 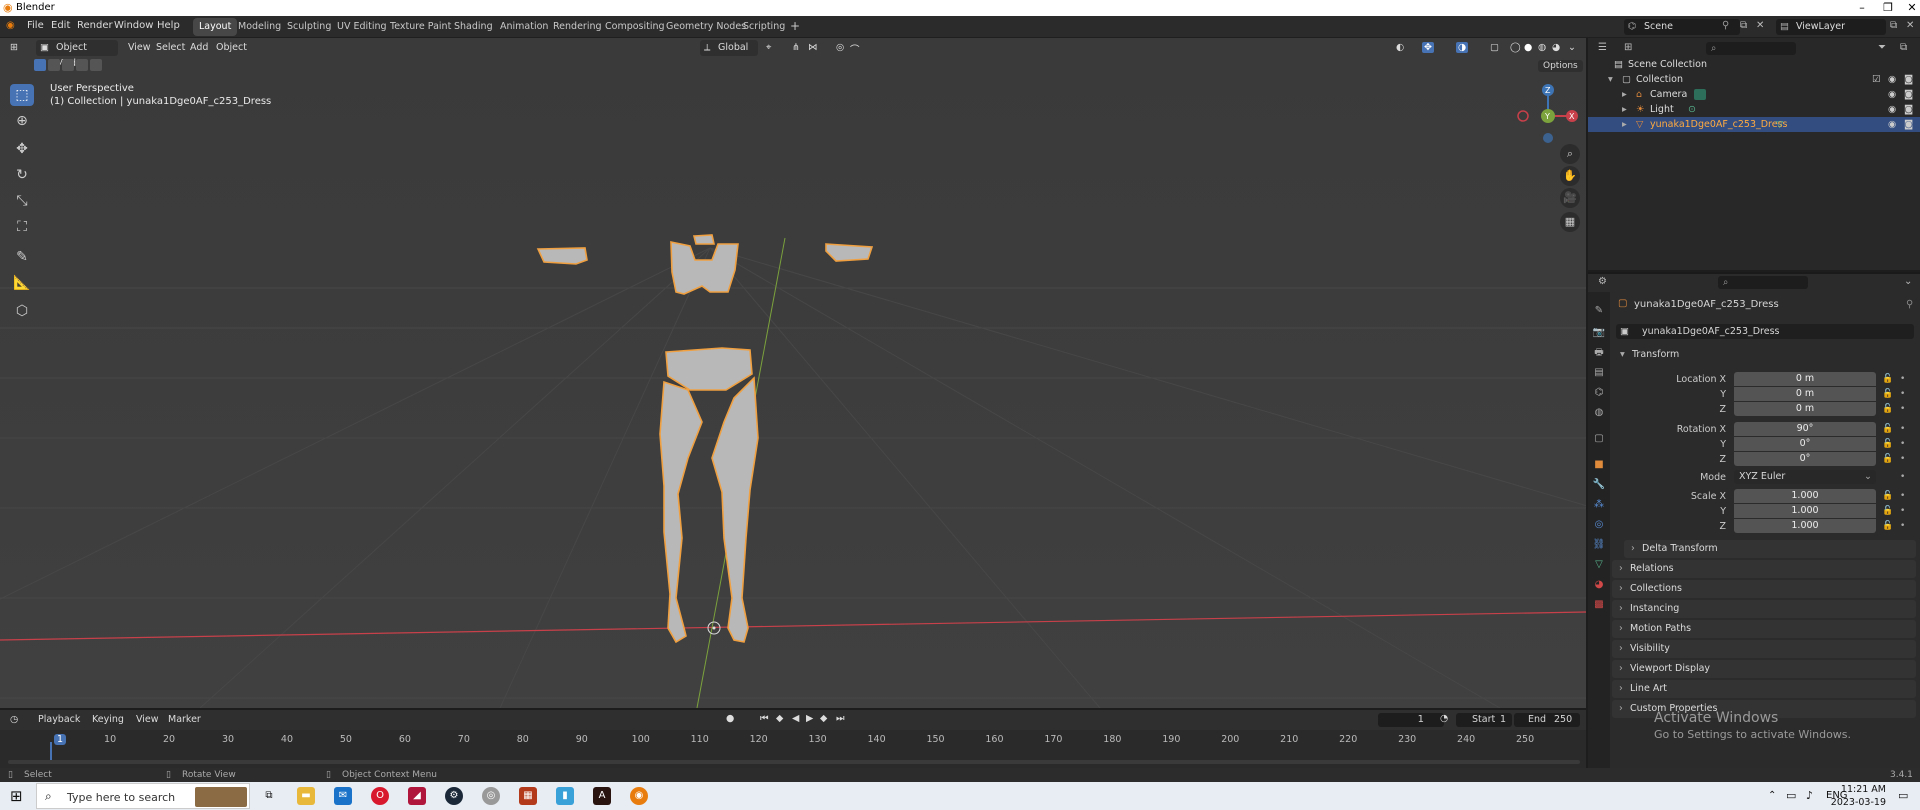 I want to click on clock-time: 11:21 AM, so click(x=1861, y=789).